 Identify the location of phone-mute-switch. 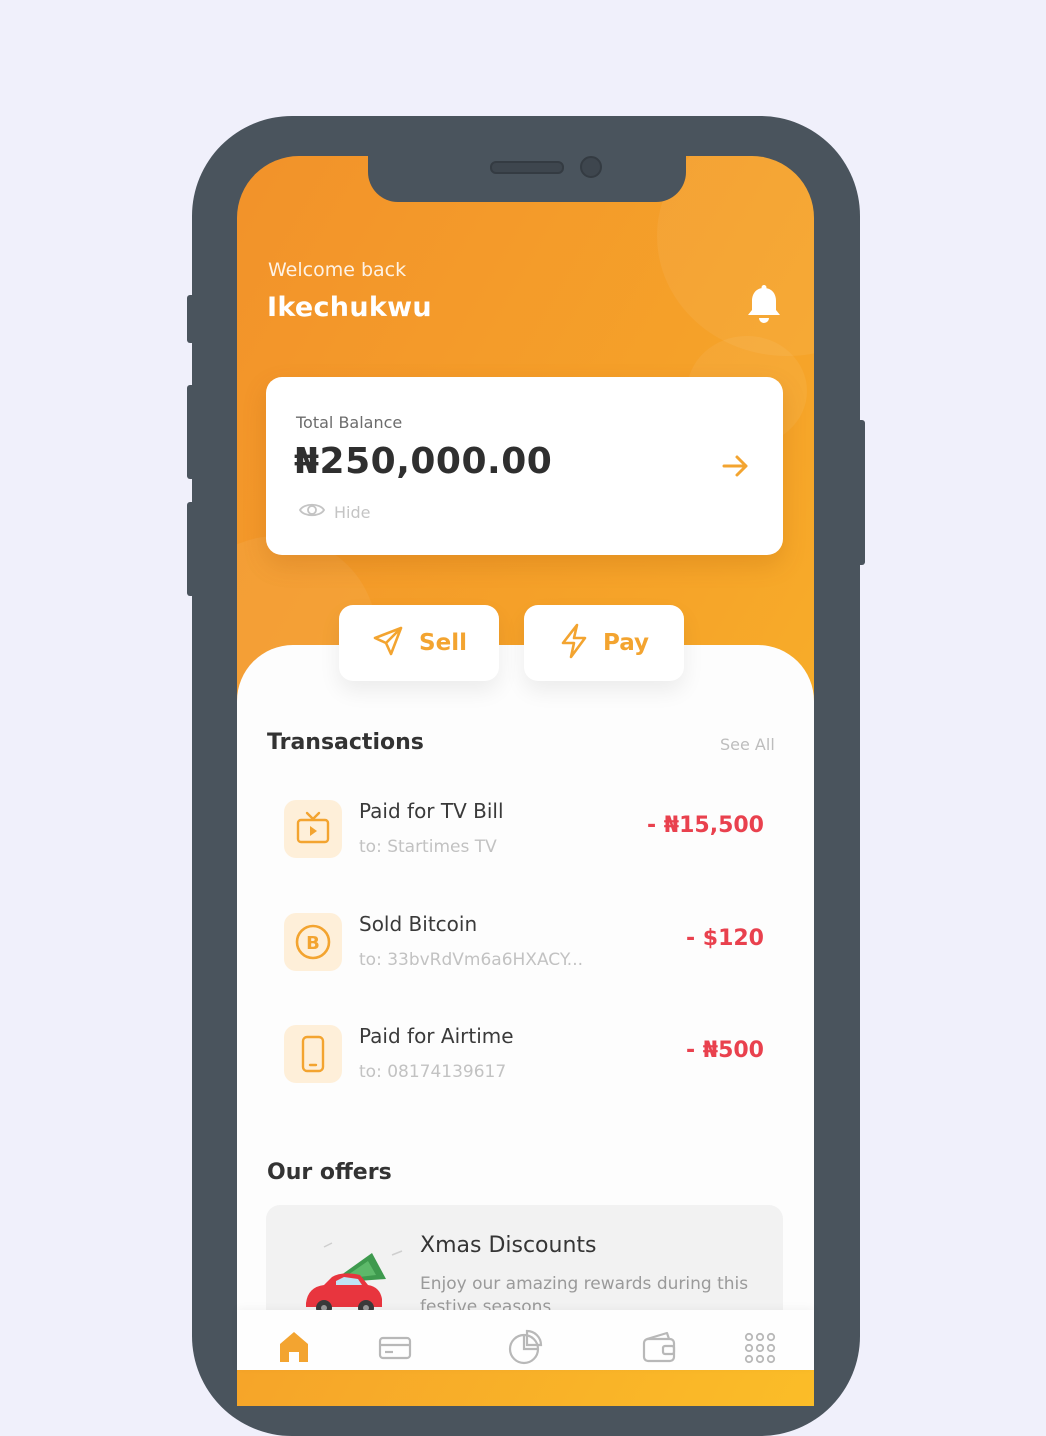
(191, 319).